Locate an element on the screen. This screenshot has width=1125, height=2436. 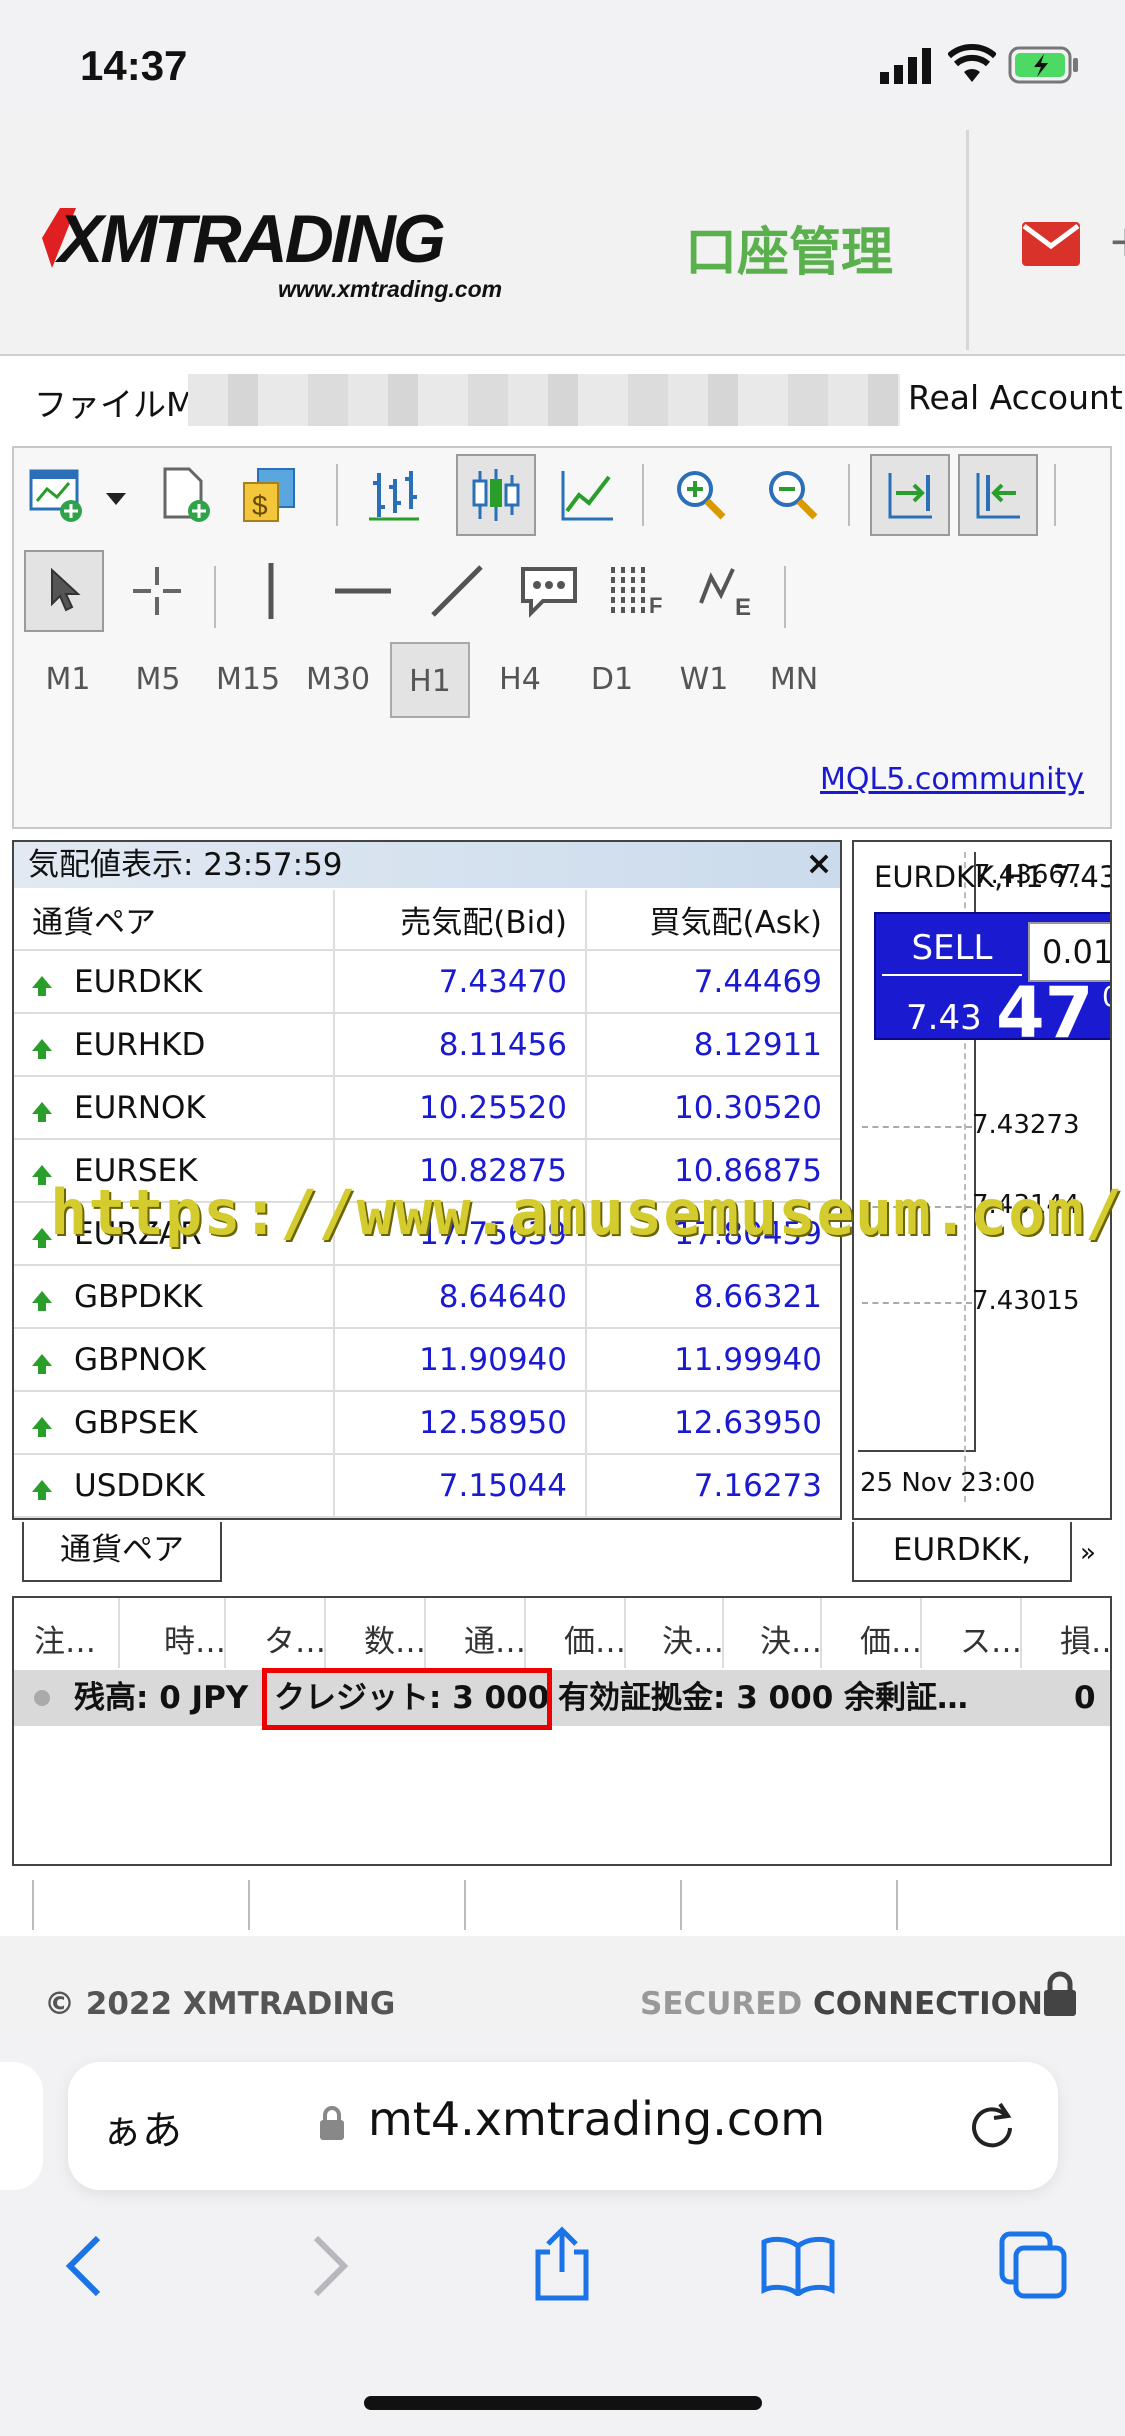
timeframe-mn: MN is located at coordinates (794, 680).